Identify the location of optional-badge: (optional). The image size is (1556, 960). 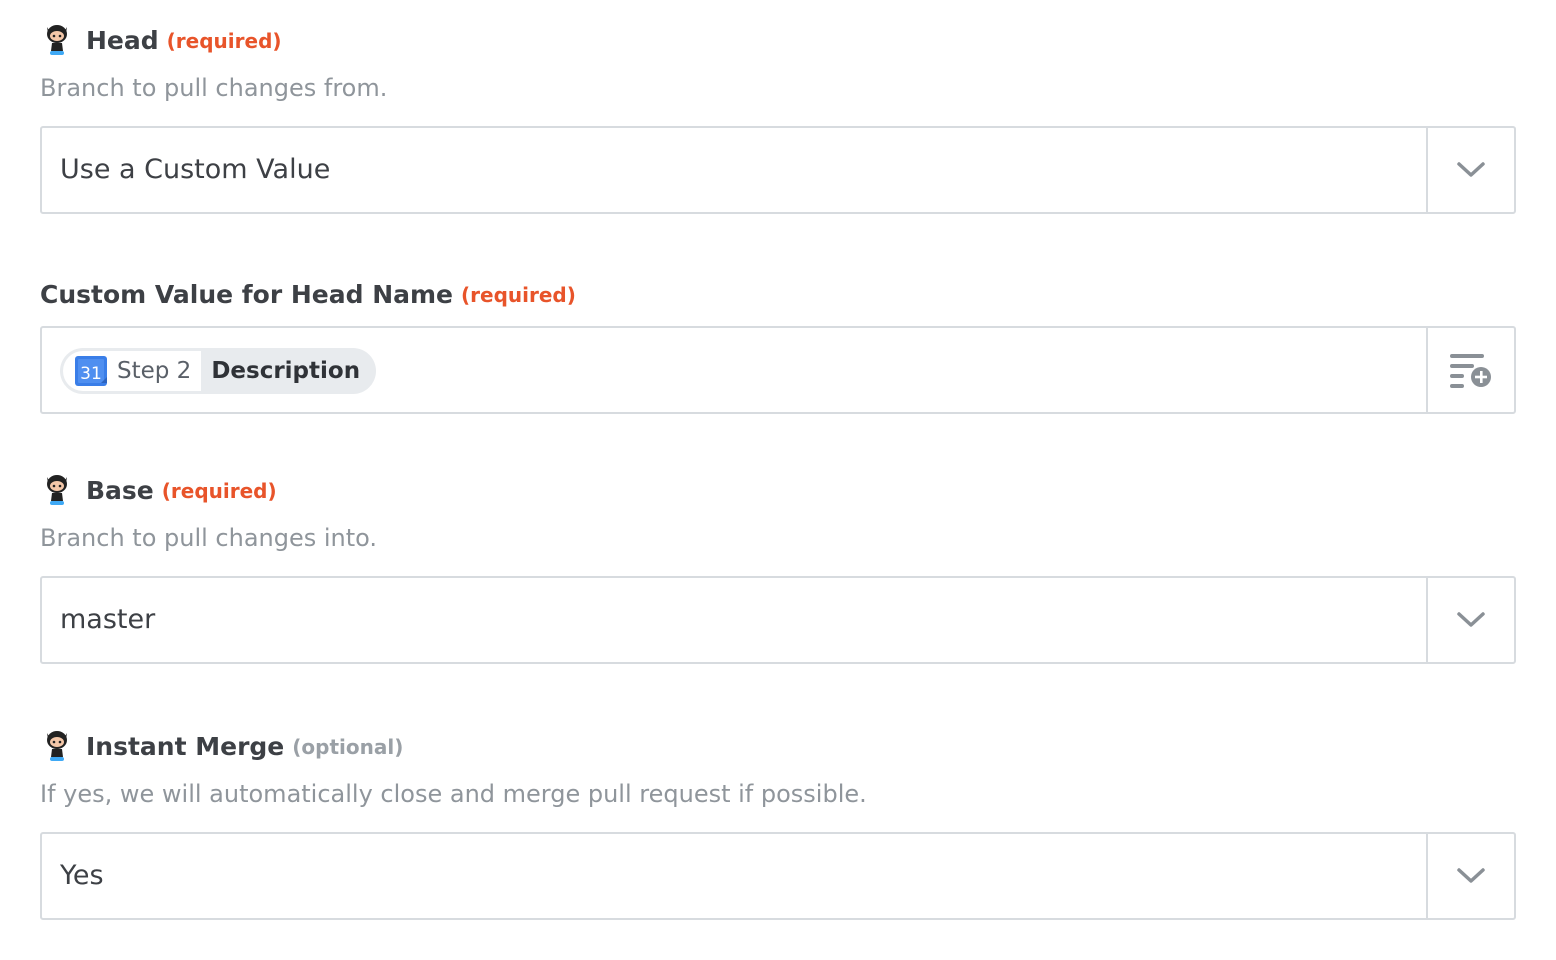
(348, 747).